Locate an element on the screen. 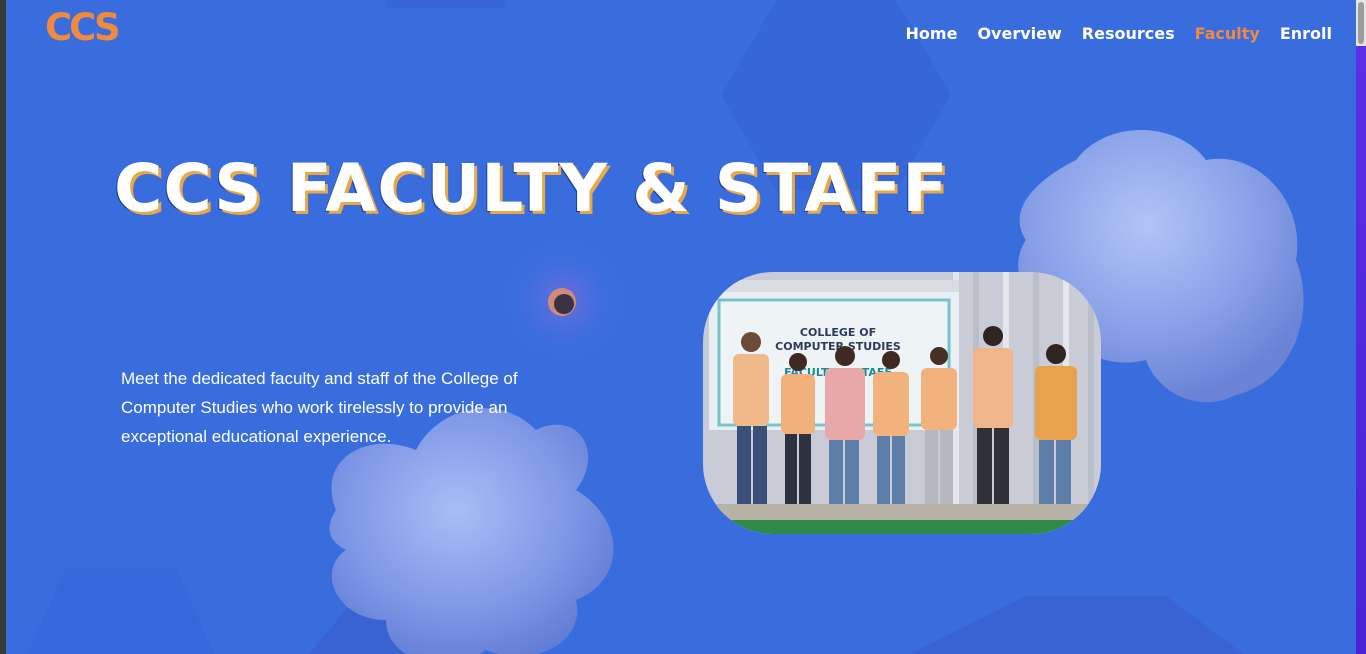  ccs-logo: CCS is located at coordinates (83, 27).